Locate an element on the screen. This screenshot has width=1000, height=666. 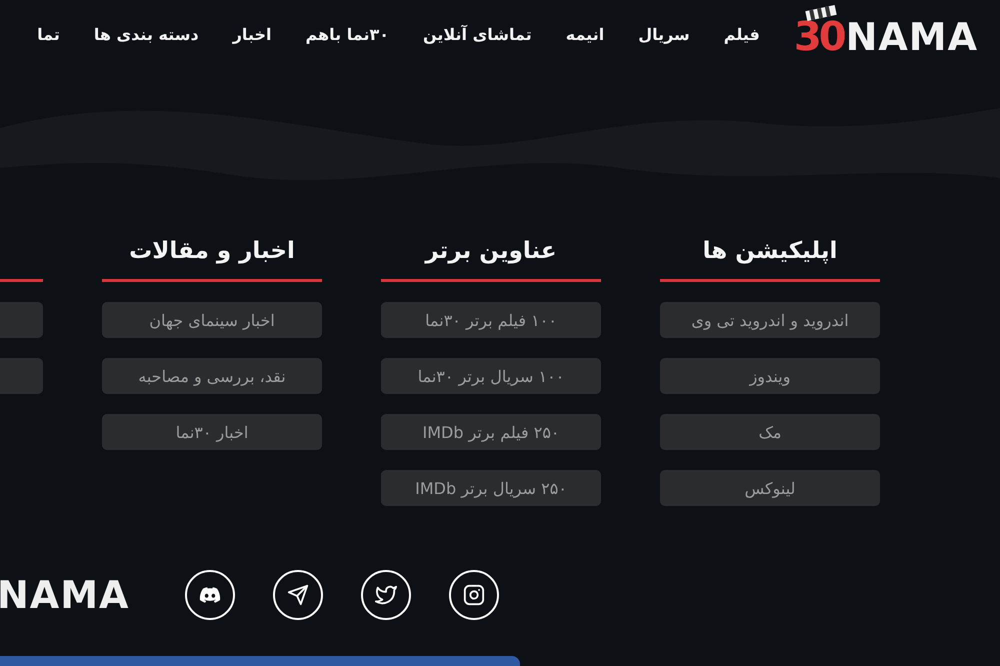
column-title: اخبار و مقالات is located at coordinates (212, 251).